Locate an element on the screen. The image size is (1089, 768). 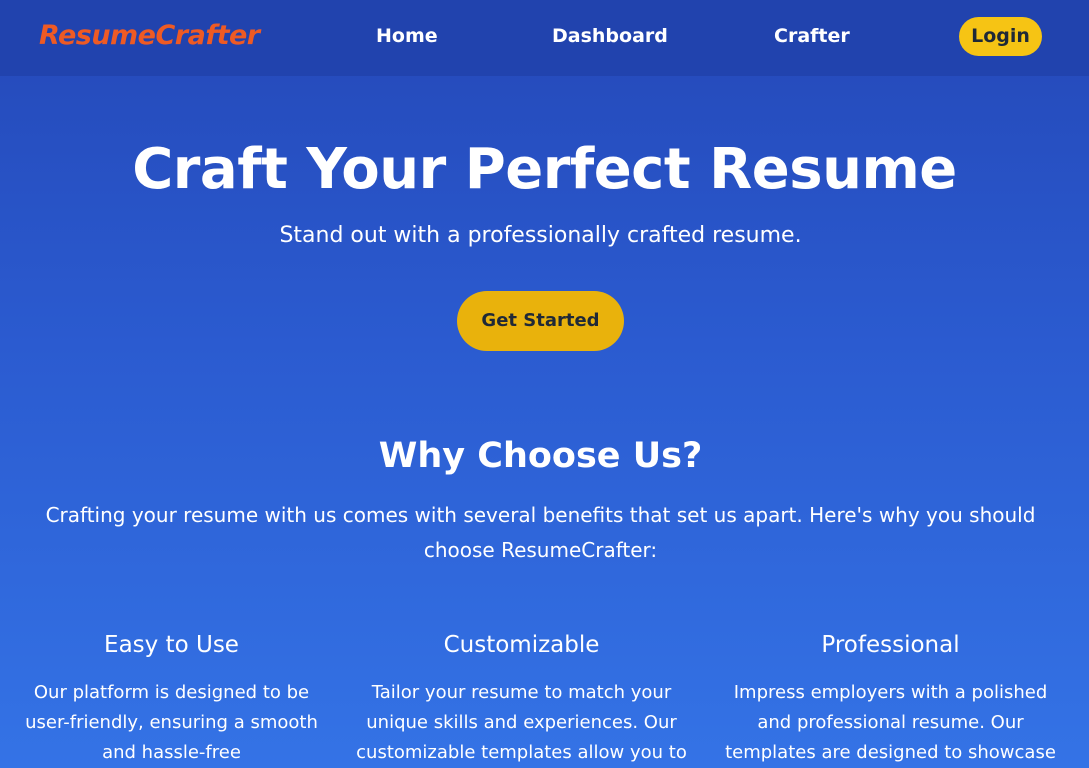
feature-title: Customizable is located at coordinates (521, 645).